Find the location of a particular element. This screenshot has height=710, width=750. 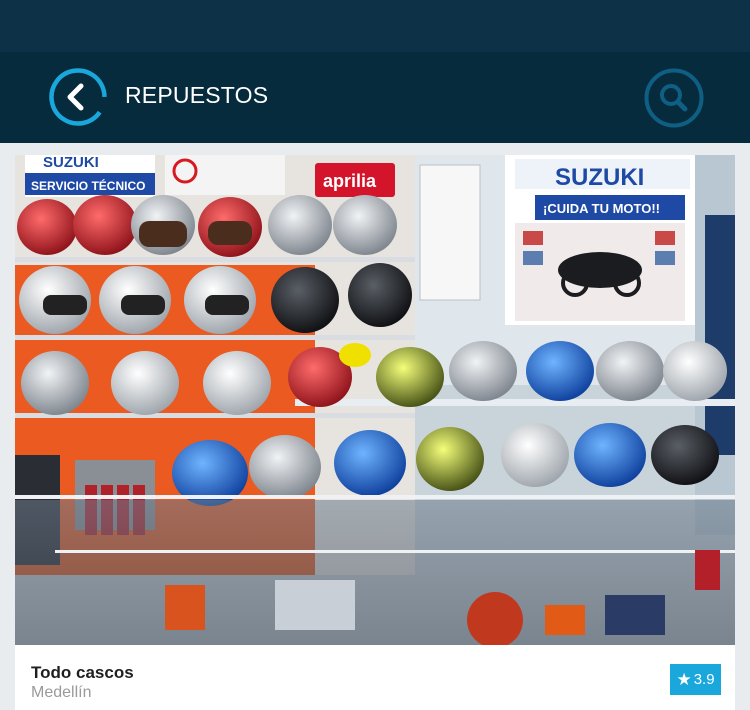

suzuki-poster-text: SUZUKI is located at coordinates (599, 177).